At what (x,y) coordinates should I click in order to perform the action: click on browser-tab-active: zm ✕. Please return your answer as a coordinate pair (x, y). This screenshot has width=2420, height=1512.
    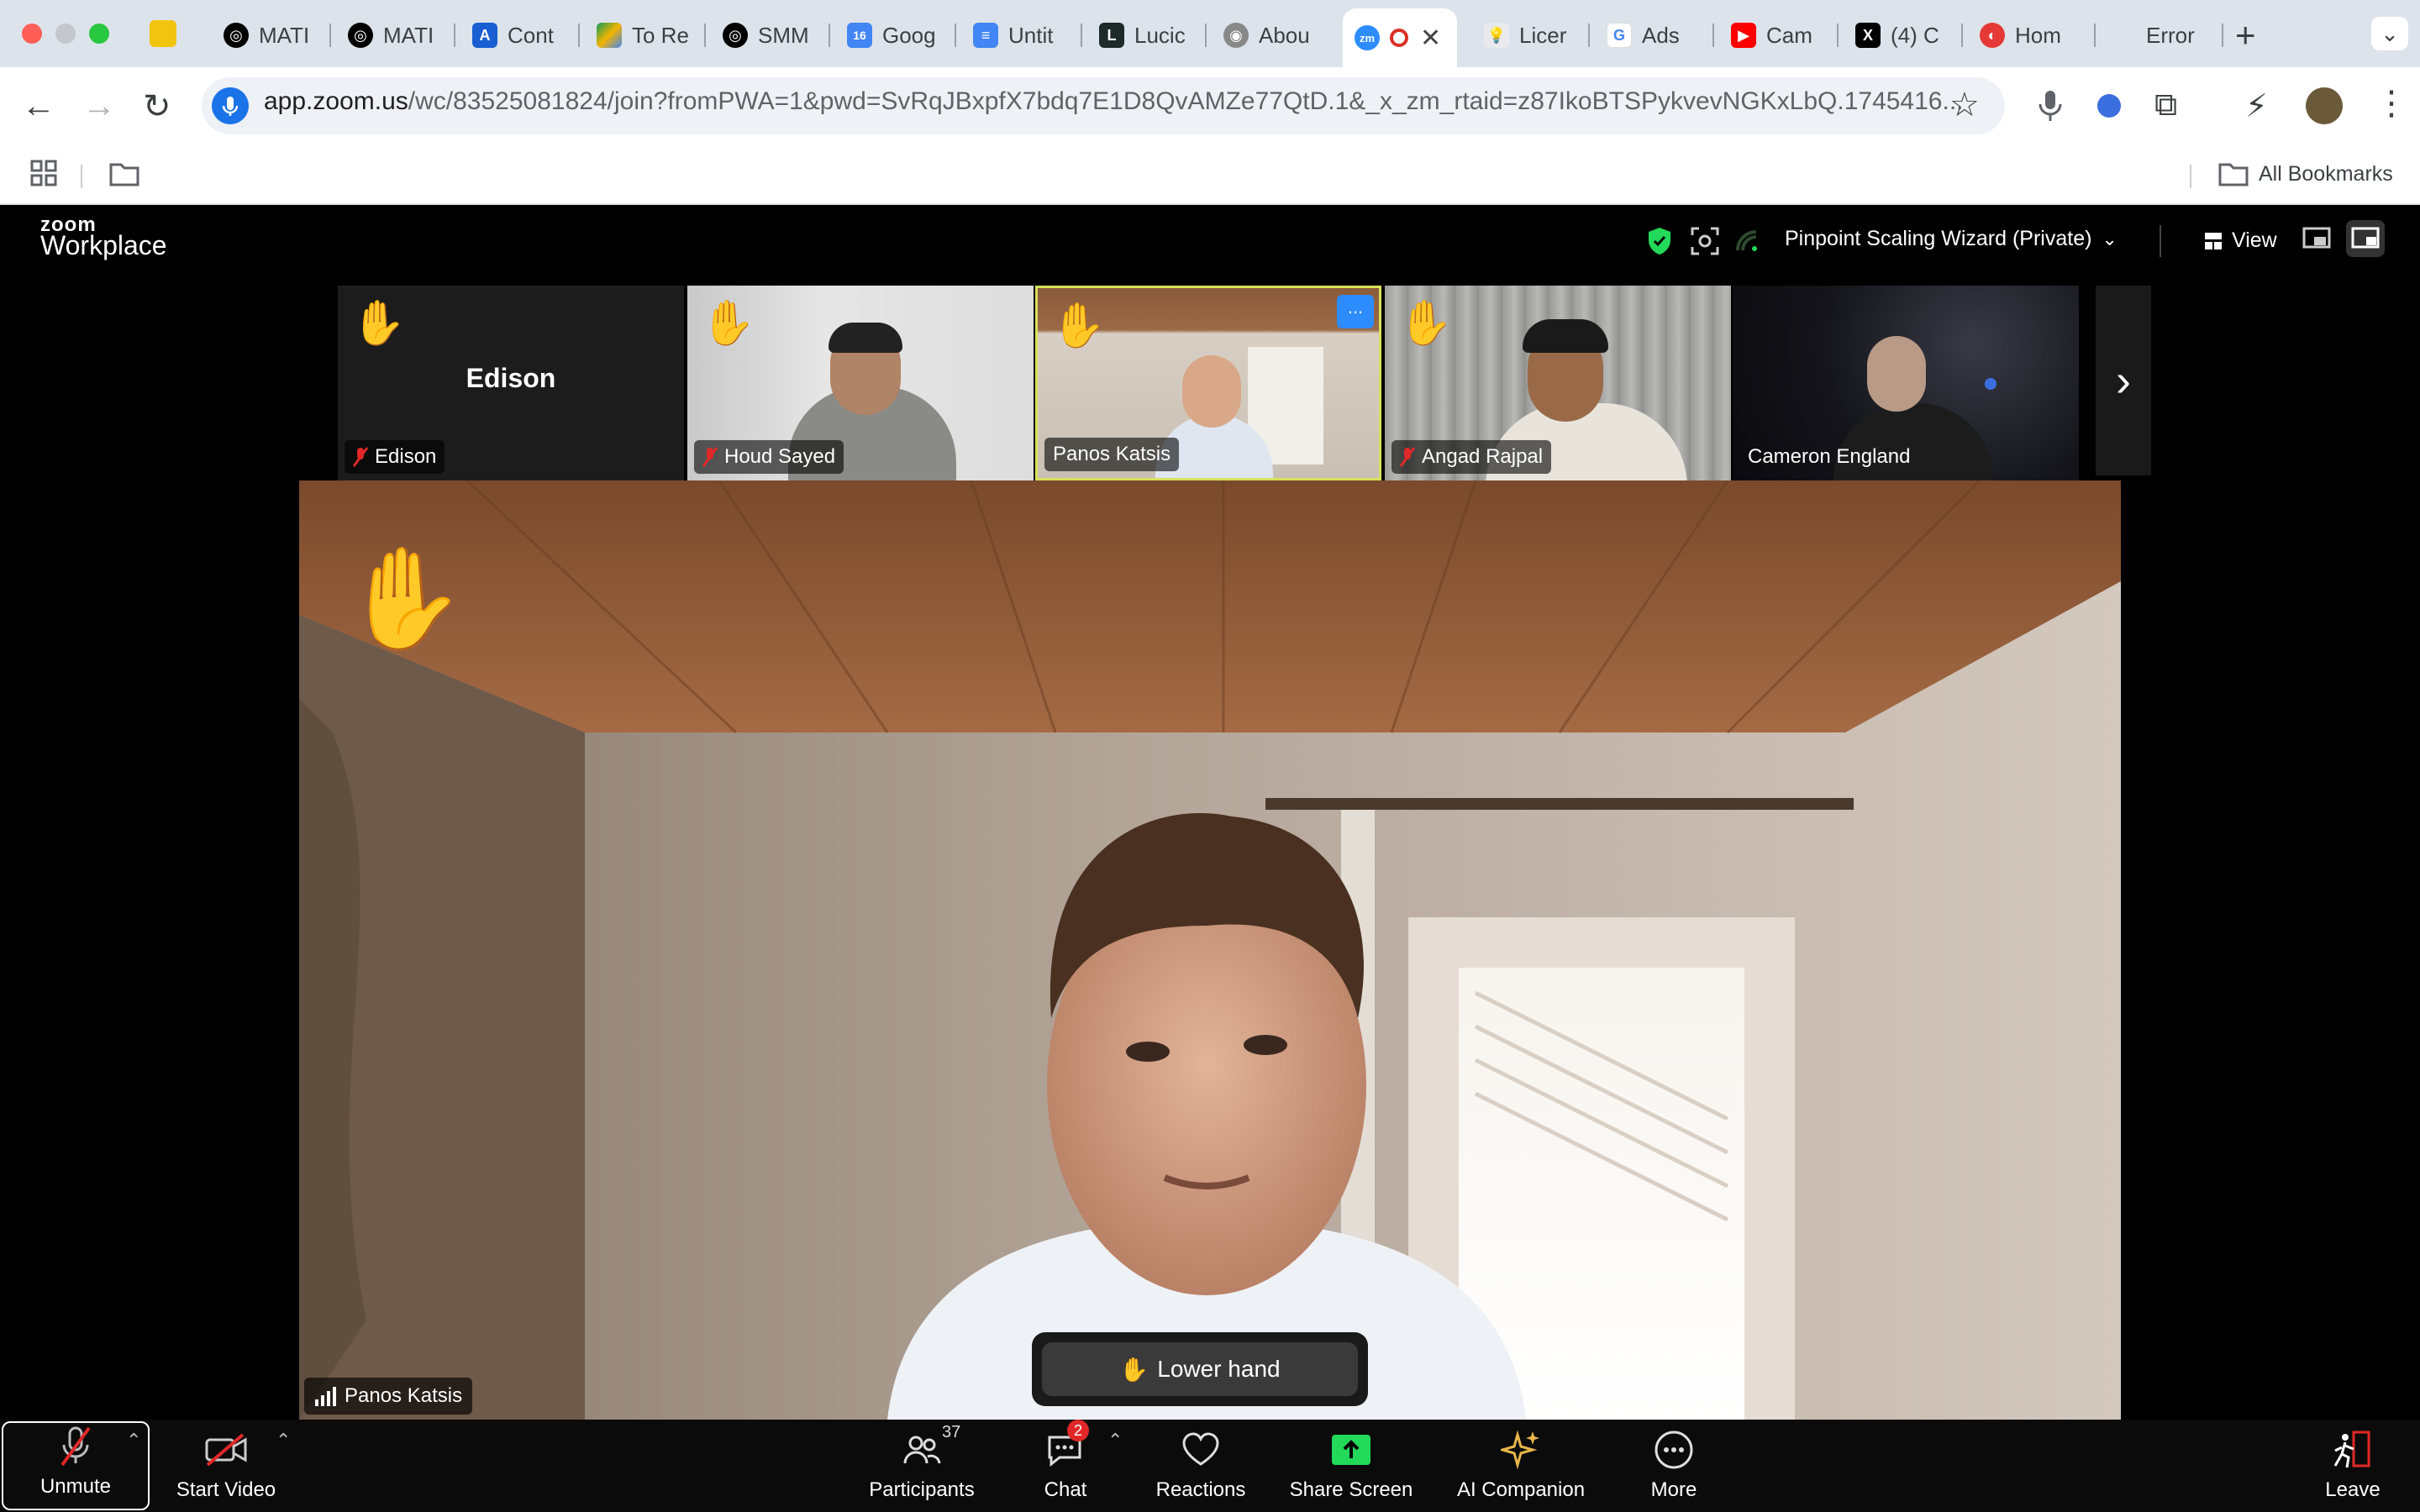
    Looking at the image, I should click on (1400, 37).